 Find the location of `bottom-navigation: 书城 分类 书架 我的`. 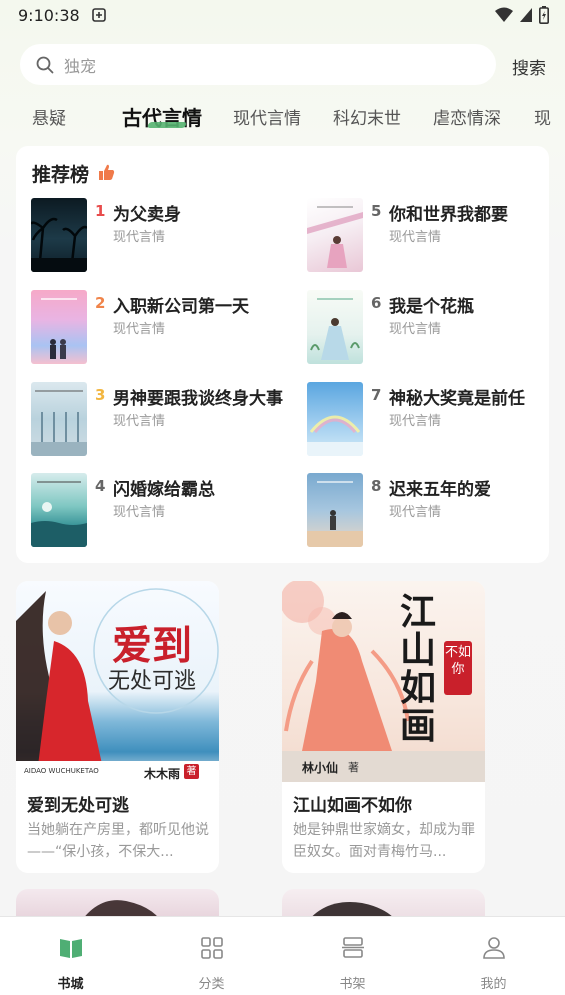

bottom-navigation: 书城 分类 书架 我的 is located at coordinates (282, 955).